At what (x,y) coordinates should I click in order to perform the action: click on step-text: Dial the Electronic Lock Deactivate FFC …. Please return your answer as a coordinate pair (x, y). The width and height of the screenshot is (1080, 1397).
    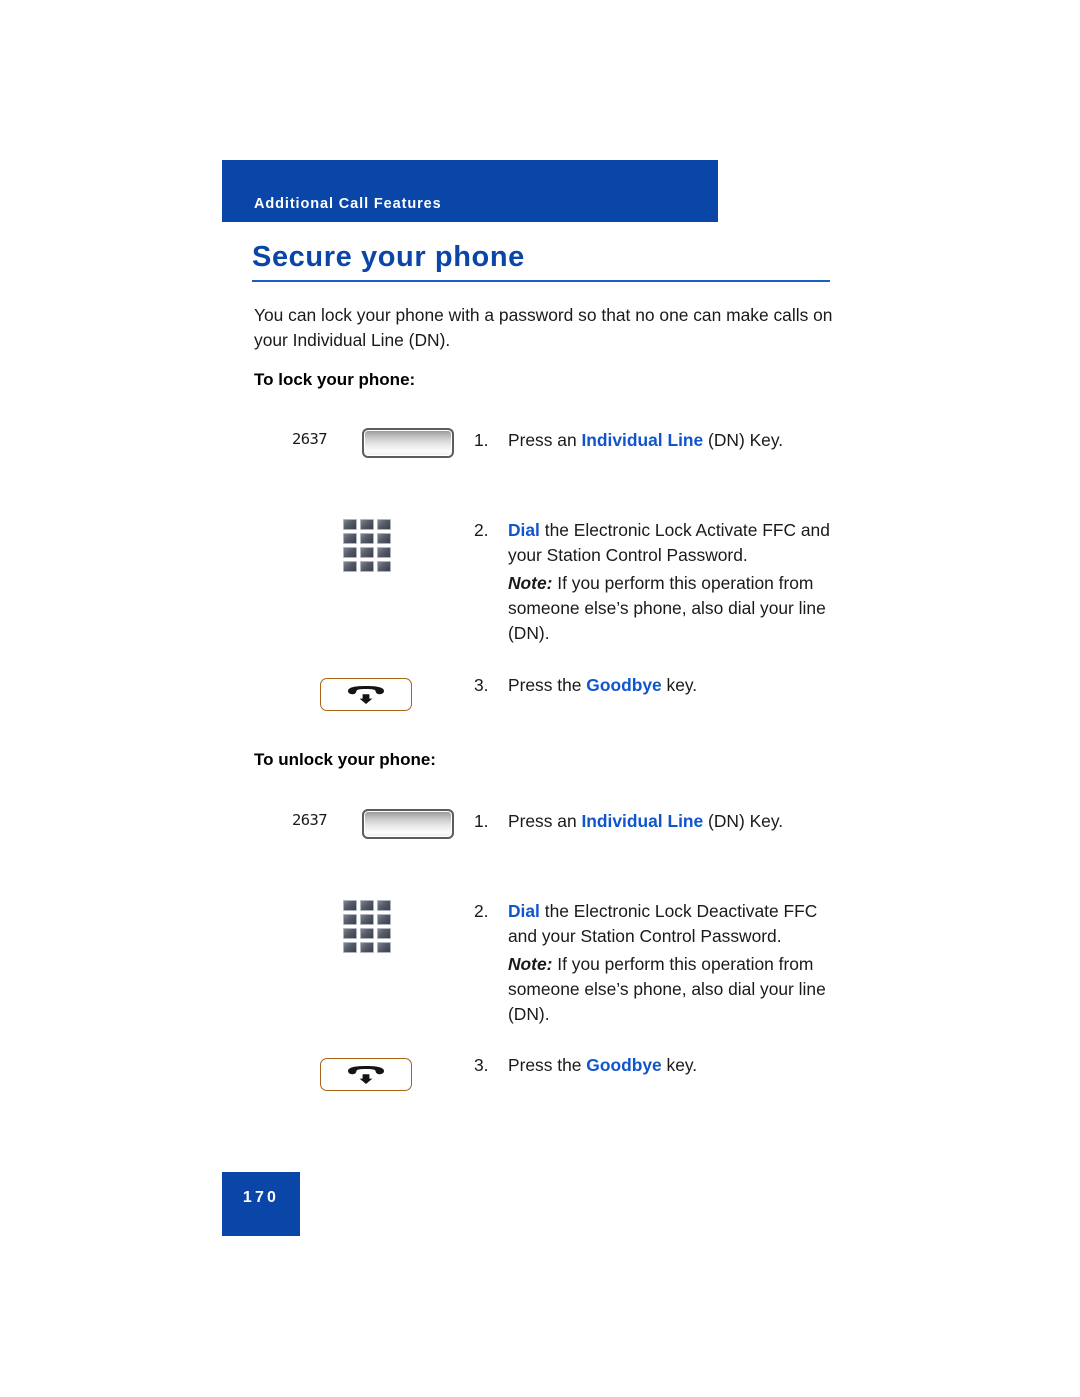
    Looking at the image, I should click on (673, 924).